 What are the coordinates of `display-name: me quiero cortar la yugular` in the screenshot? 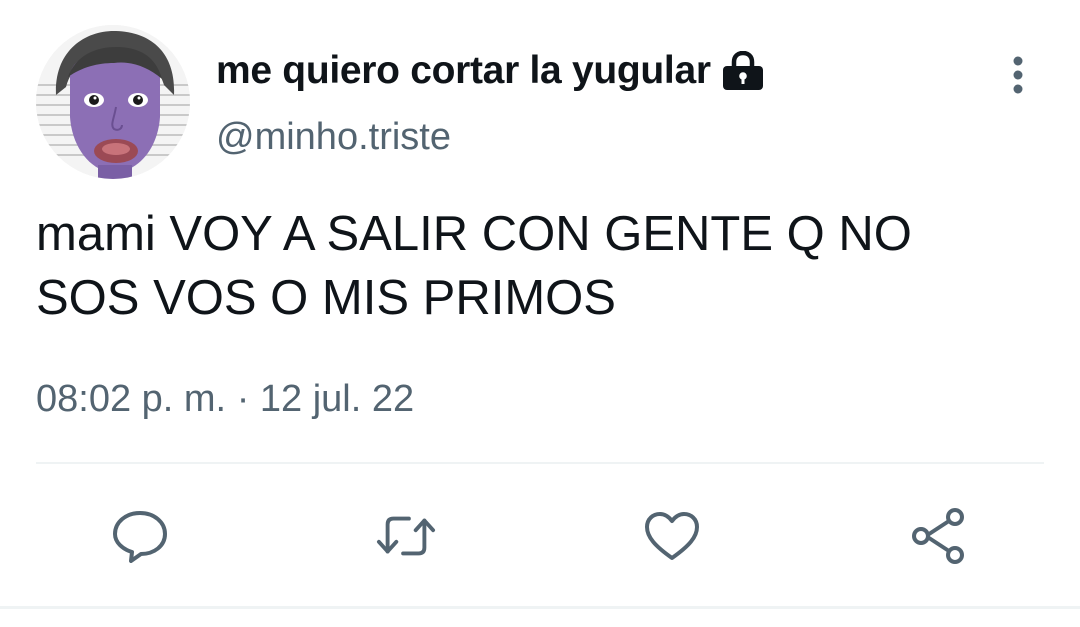 It's located at (463, 71).